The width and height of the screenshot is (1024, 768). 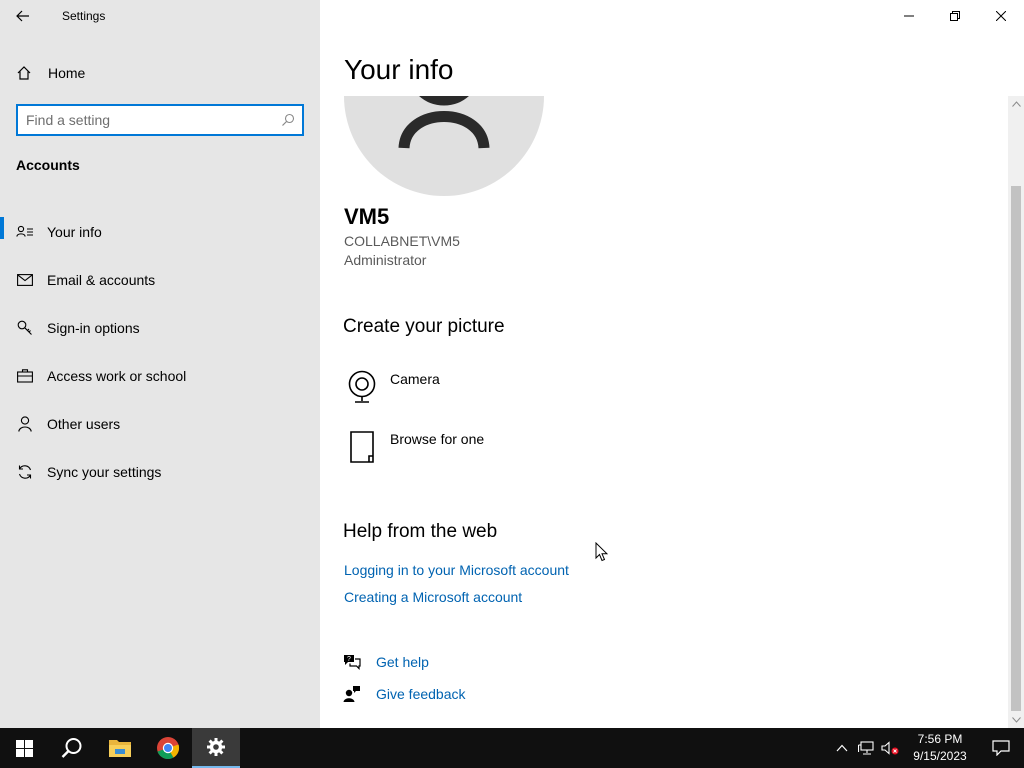 I want to click on chrome-button, so click(x=168, y=748).